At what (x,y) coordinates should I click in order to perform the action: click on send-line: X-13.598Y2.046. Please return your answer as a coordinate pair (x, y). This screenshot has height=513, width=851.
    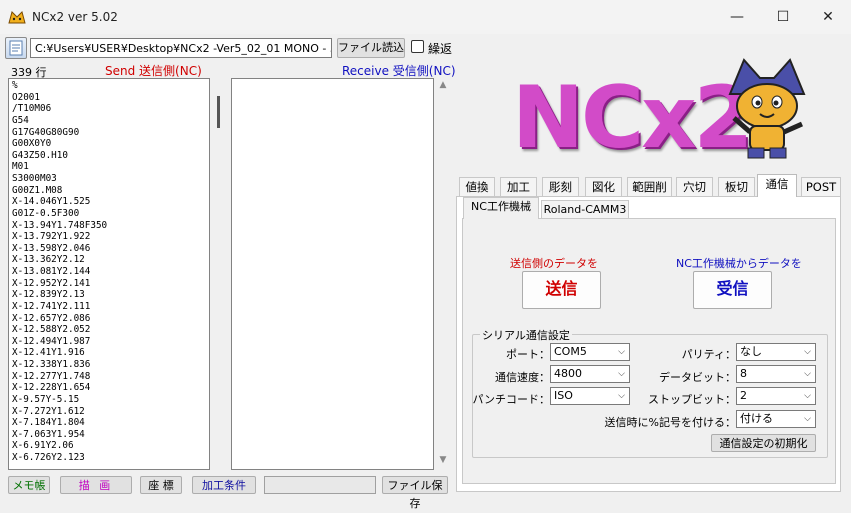
    Looking at the image, I should click on (51, 248).